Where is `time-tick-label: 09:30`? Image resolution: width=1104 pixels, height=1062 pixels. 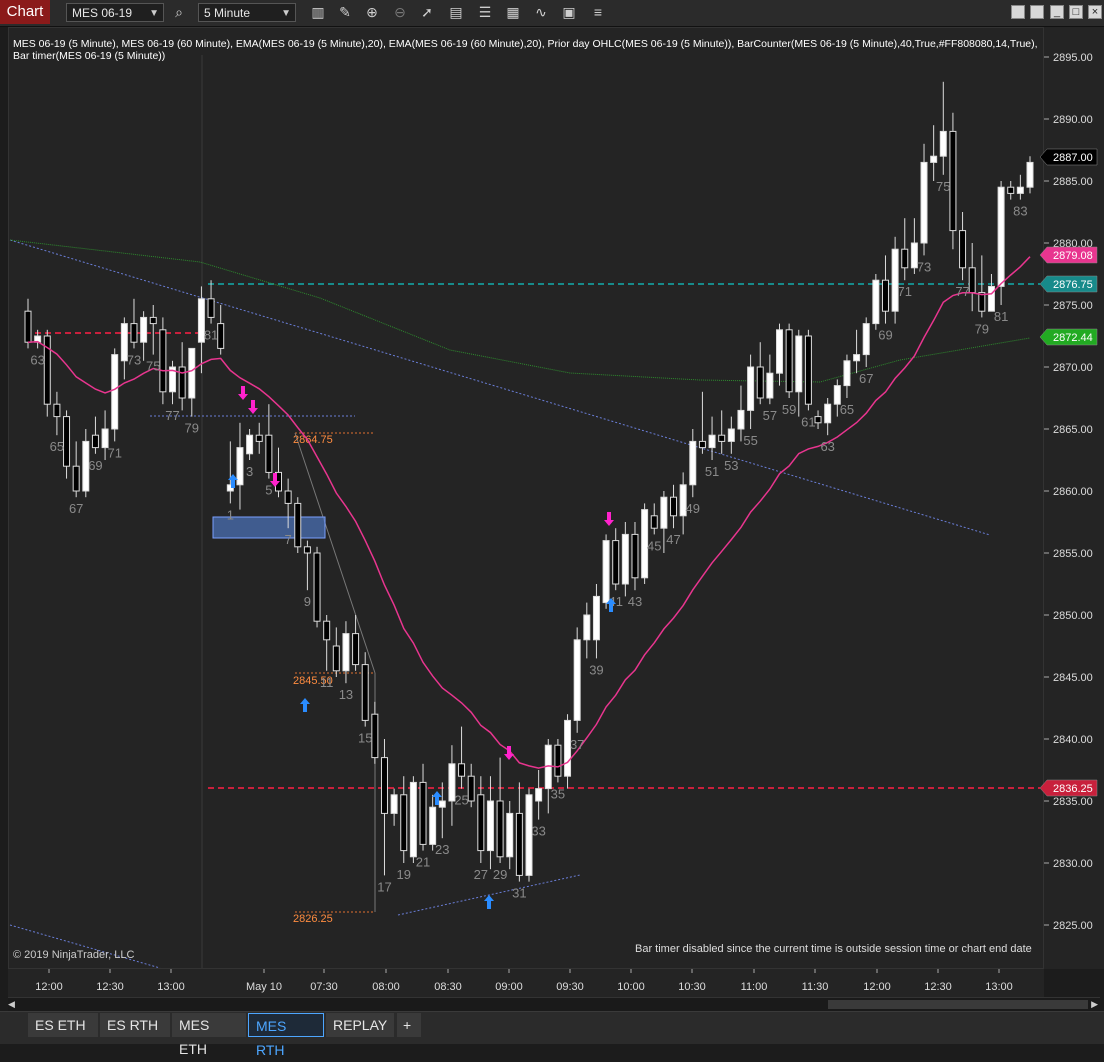 time-tick-label: 09:30 is located at coordinates (570, 987).